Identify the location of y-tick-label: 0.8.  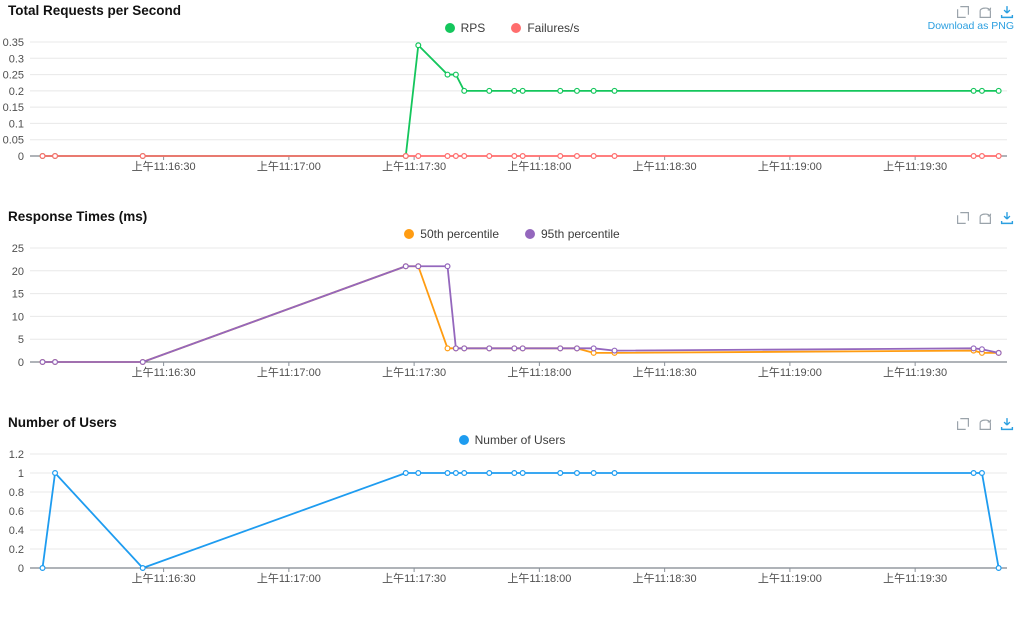
(16, 493).